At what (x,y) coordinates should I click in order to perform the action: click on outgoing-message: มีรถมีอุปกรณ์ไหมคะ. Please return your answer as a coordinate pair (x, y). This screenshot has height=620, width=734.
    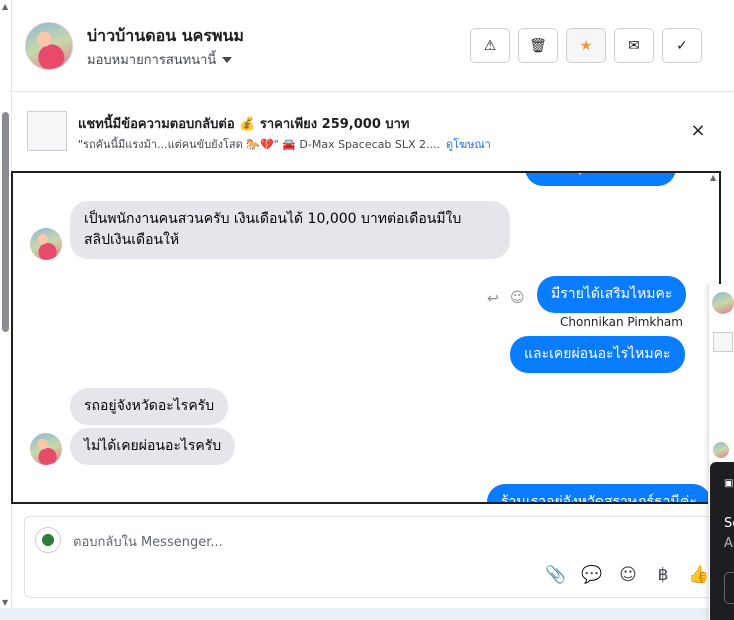
    Looking at the image, I should click on (601, 179).